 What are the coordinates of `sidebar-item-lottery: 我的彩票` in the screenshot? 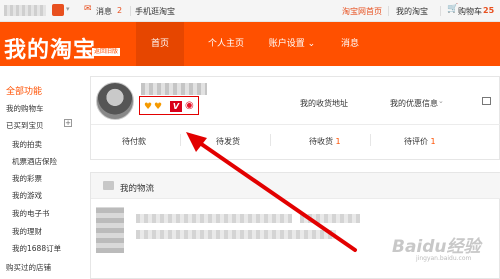 It's located at (27, 178).